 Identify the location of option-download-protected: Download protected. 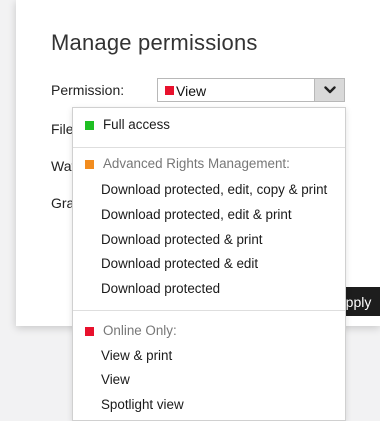
(160, 288).